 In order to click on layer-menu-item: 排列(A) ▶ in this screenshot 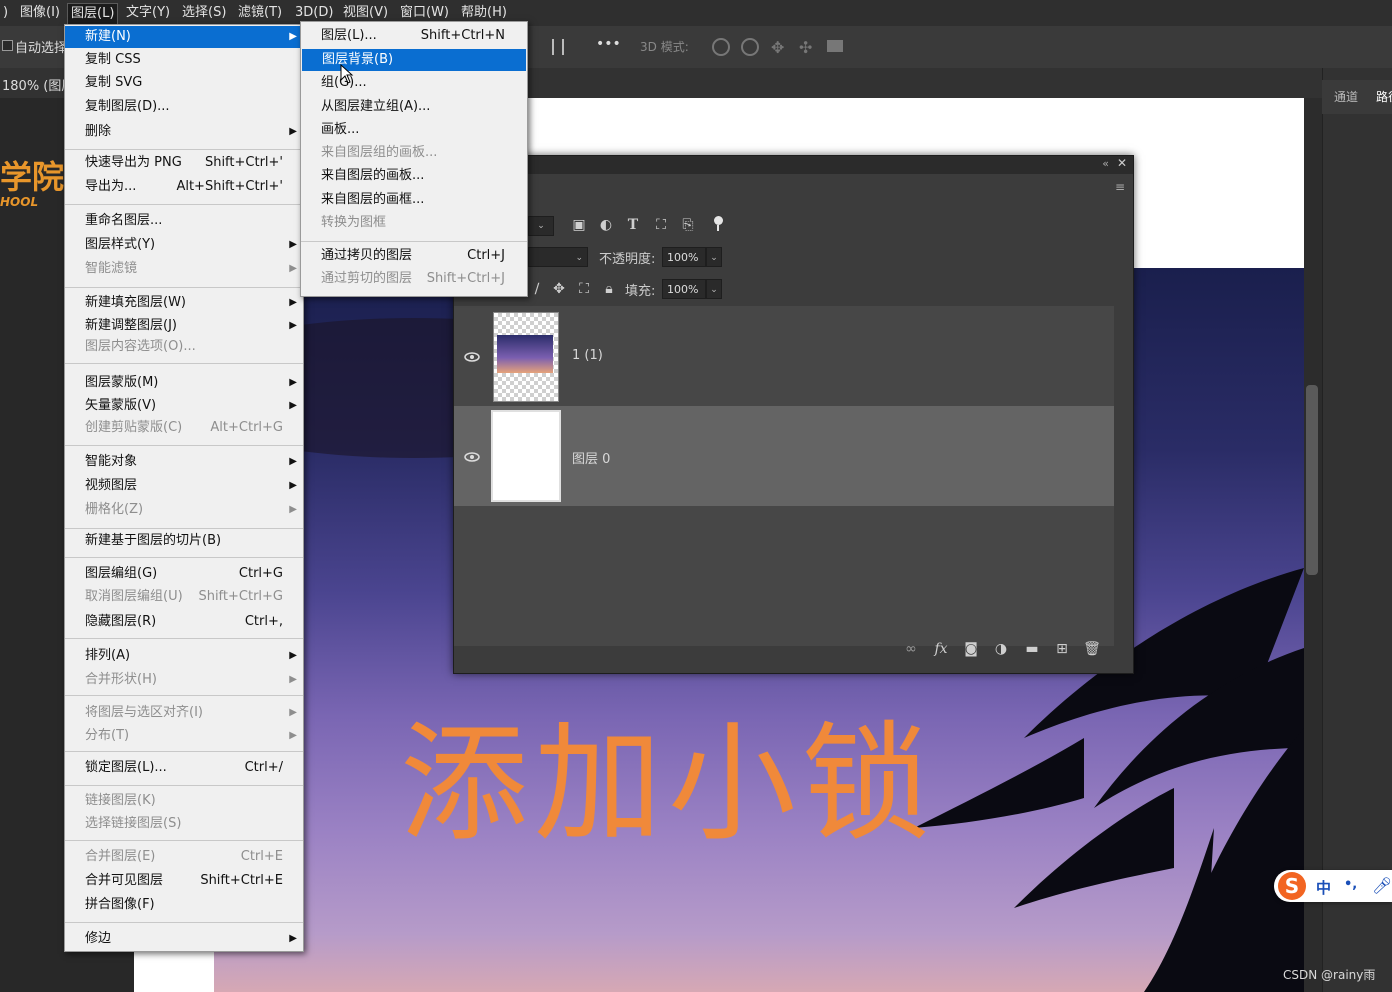, I will do `click(184, 656)`.